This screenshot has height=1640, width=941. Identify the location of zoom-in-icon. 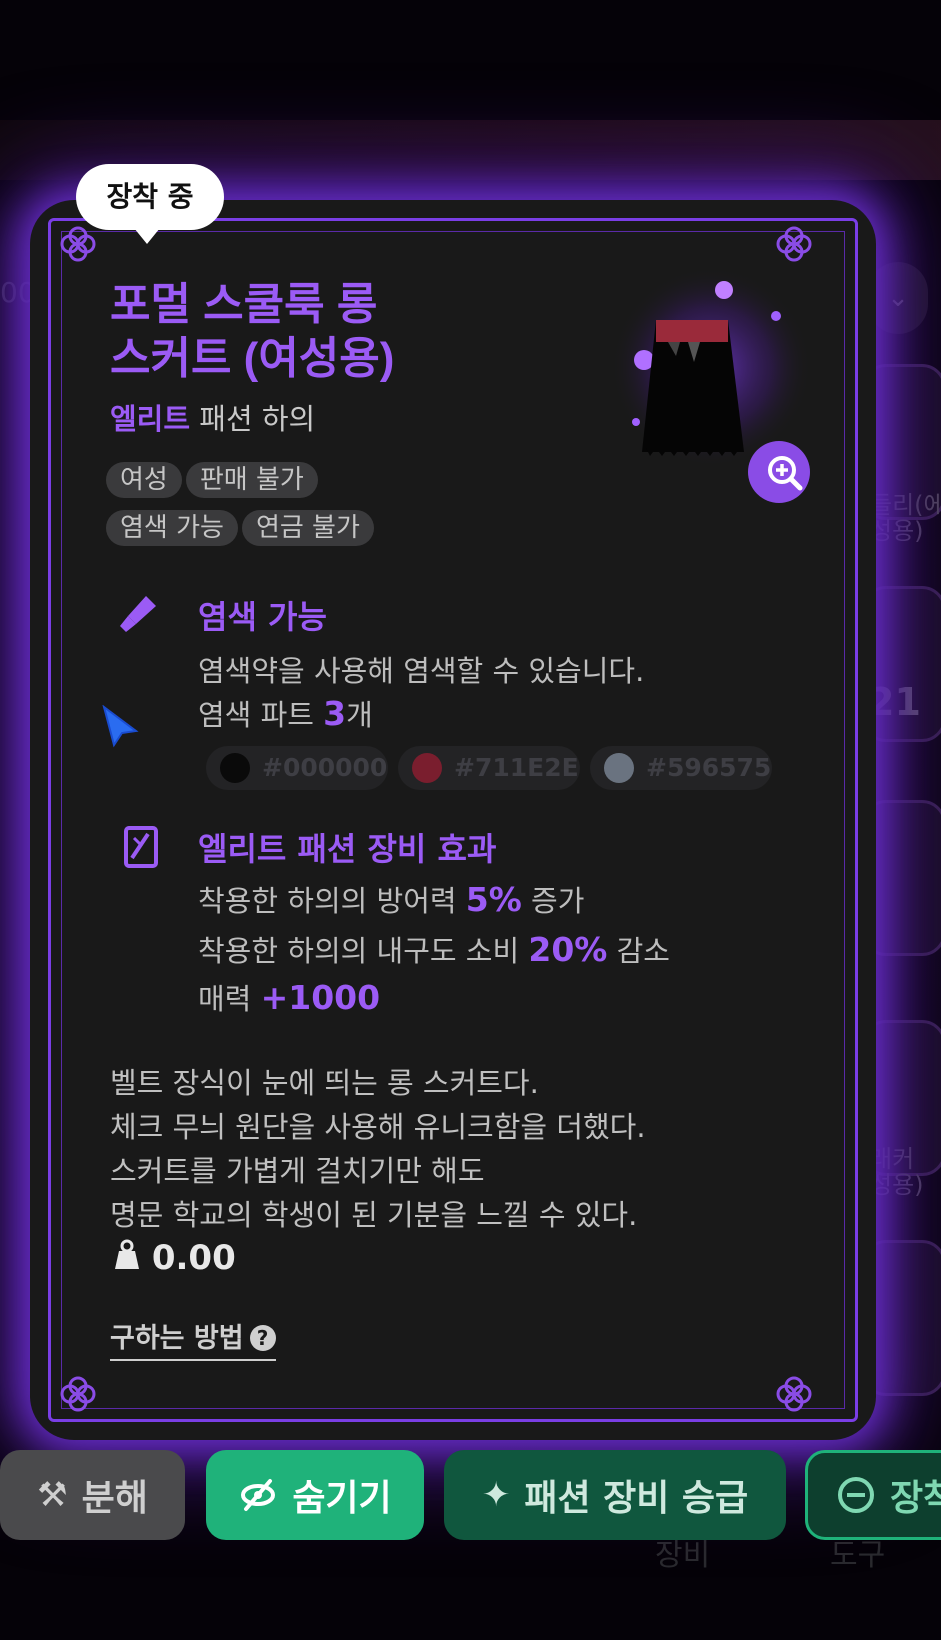
(785, 473).